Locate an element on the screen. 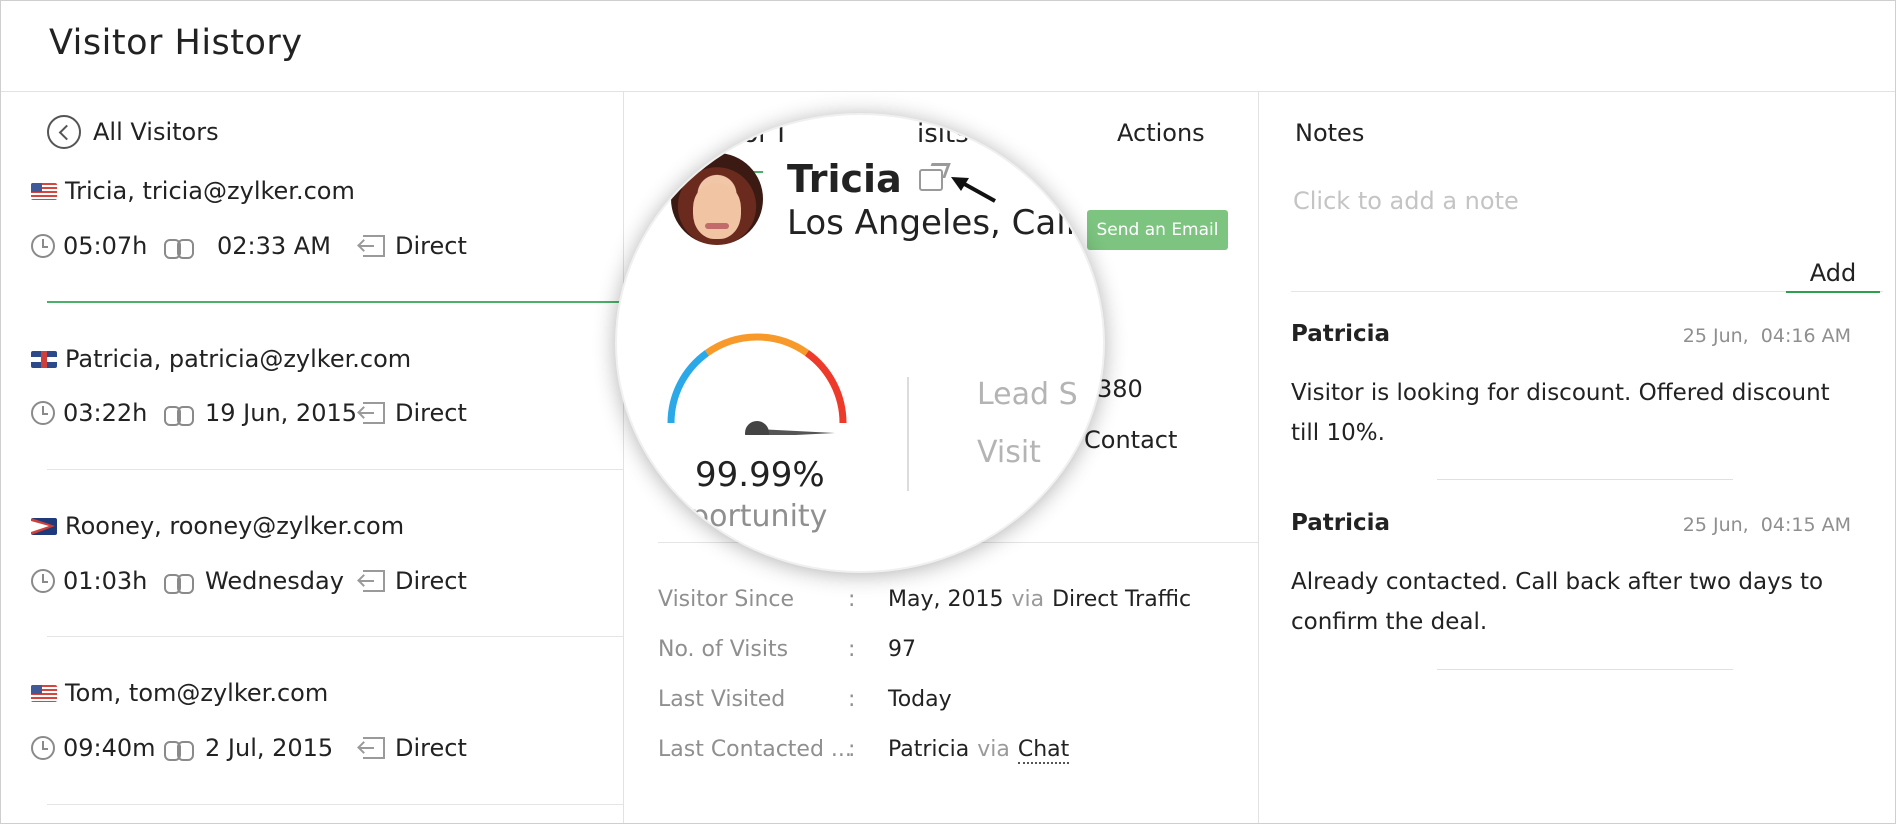  add-note-button: Add is located at coordinates (1833, 274).